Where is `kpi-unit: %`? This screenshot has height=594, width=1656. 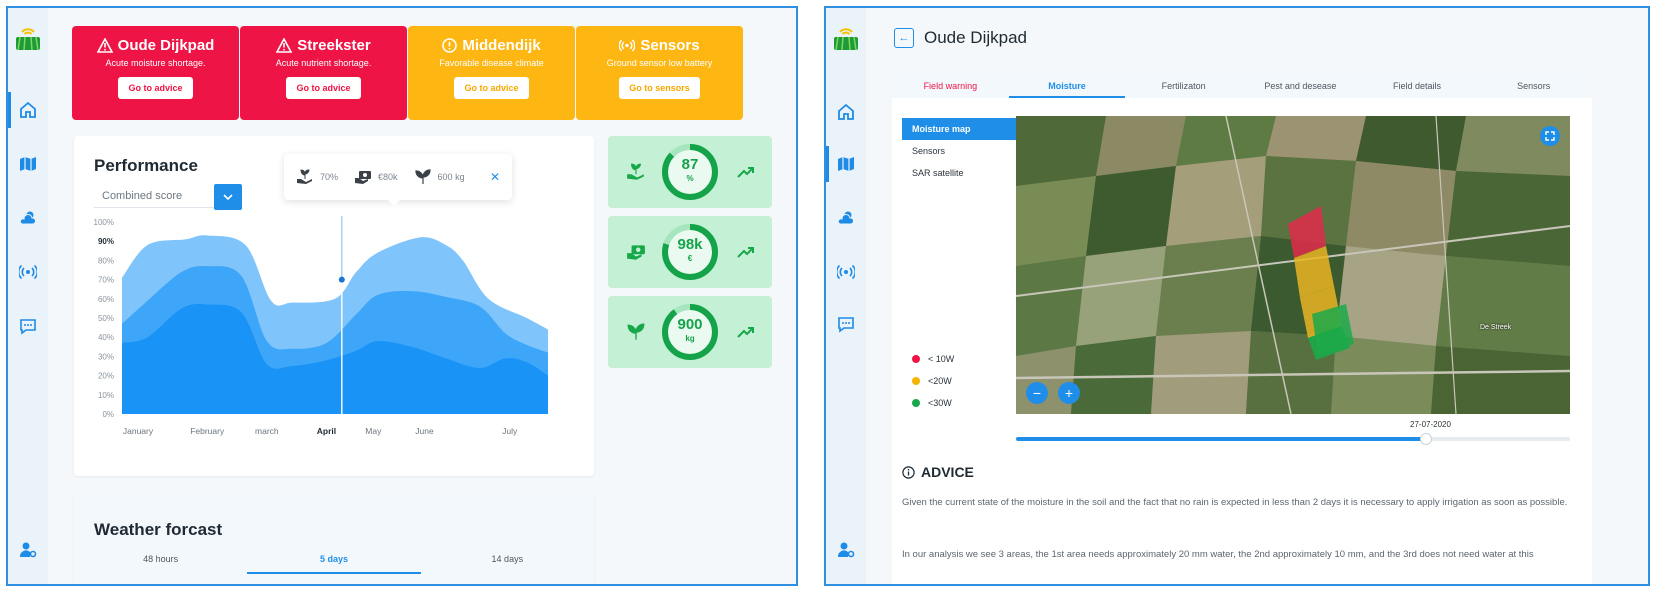
kpi-unit: % is located at coordinates (690, 178).